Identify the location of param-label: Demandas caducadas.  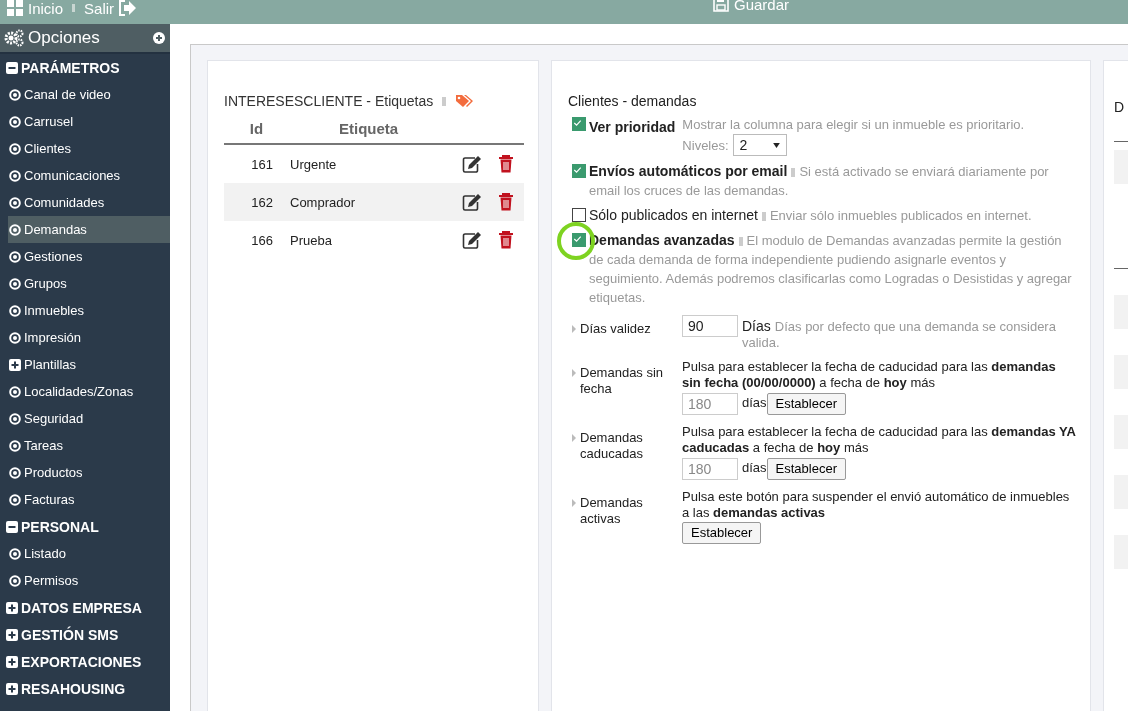
(612, 446).